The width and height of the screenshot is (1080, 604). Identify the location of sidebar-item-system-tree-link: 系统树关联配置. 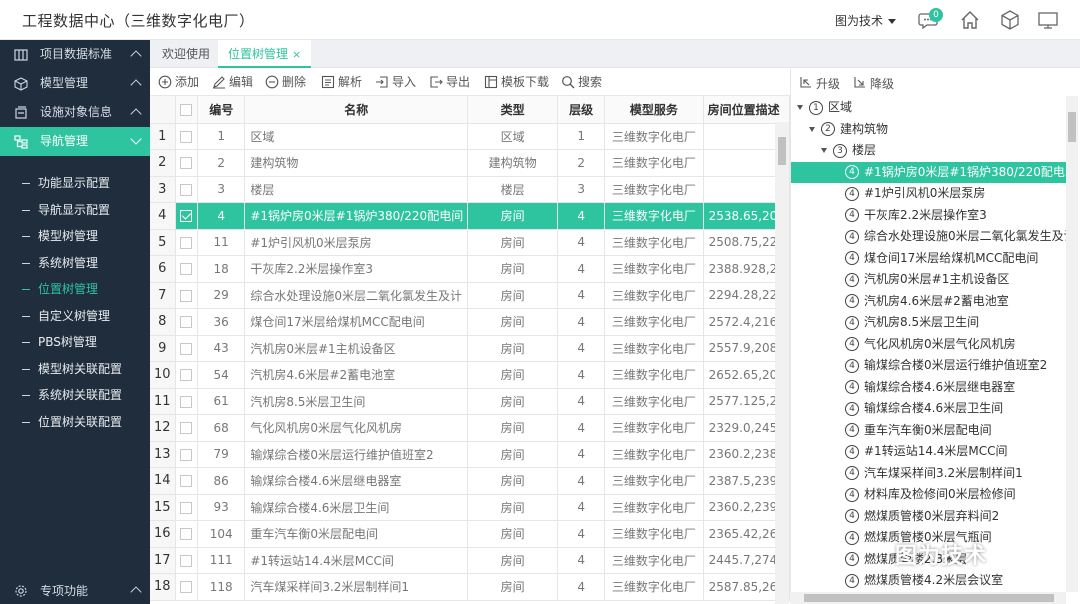
(75, 395).